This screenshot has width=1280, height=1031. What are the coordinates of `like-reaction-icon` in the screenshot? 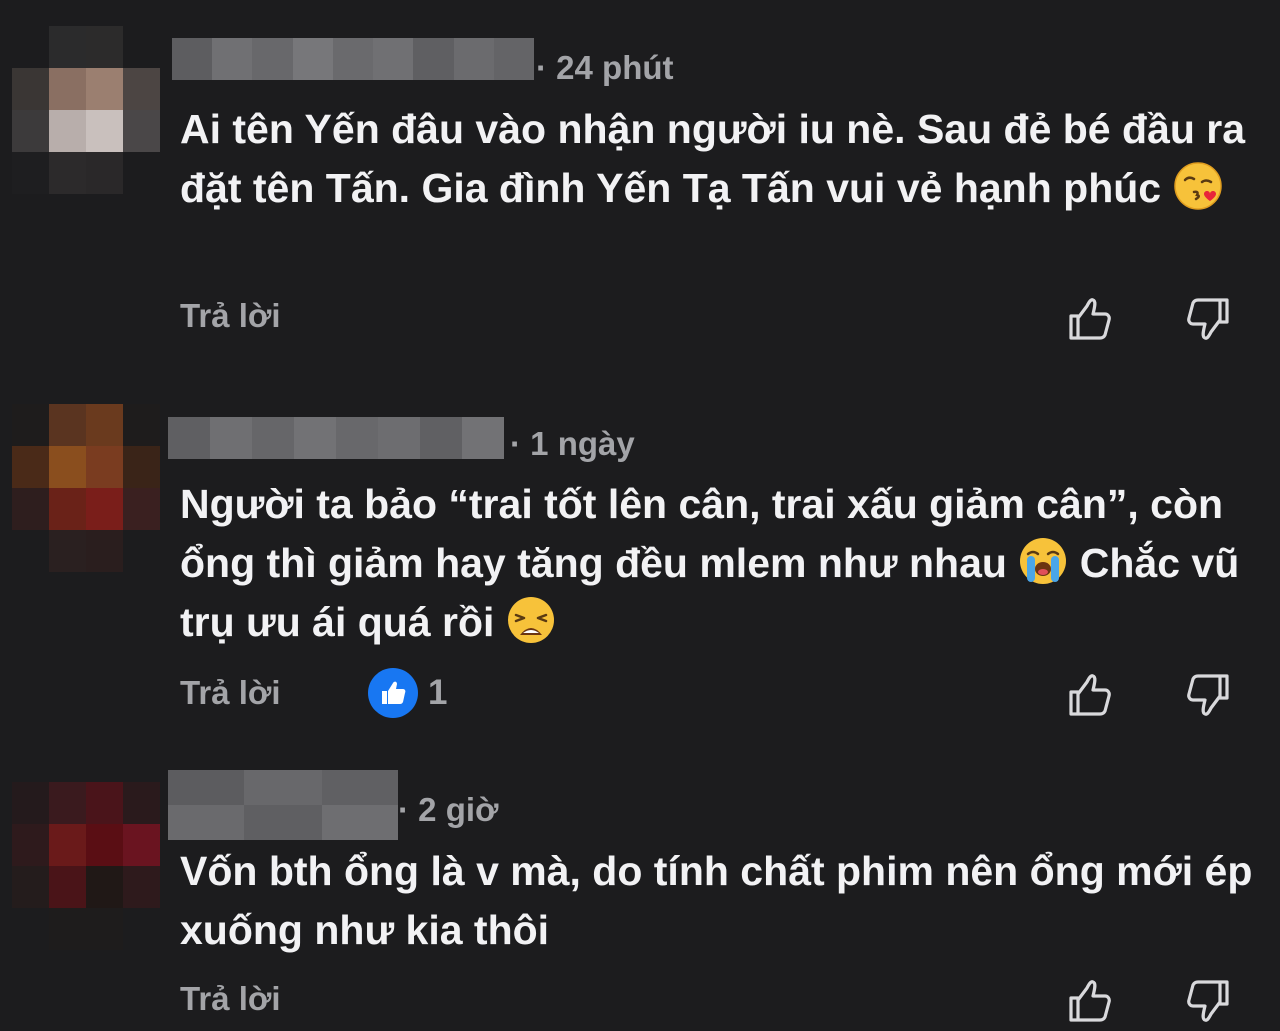 It's located at (393, 693).